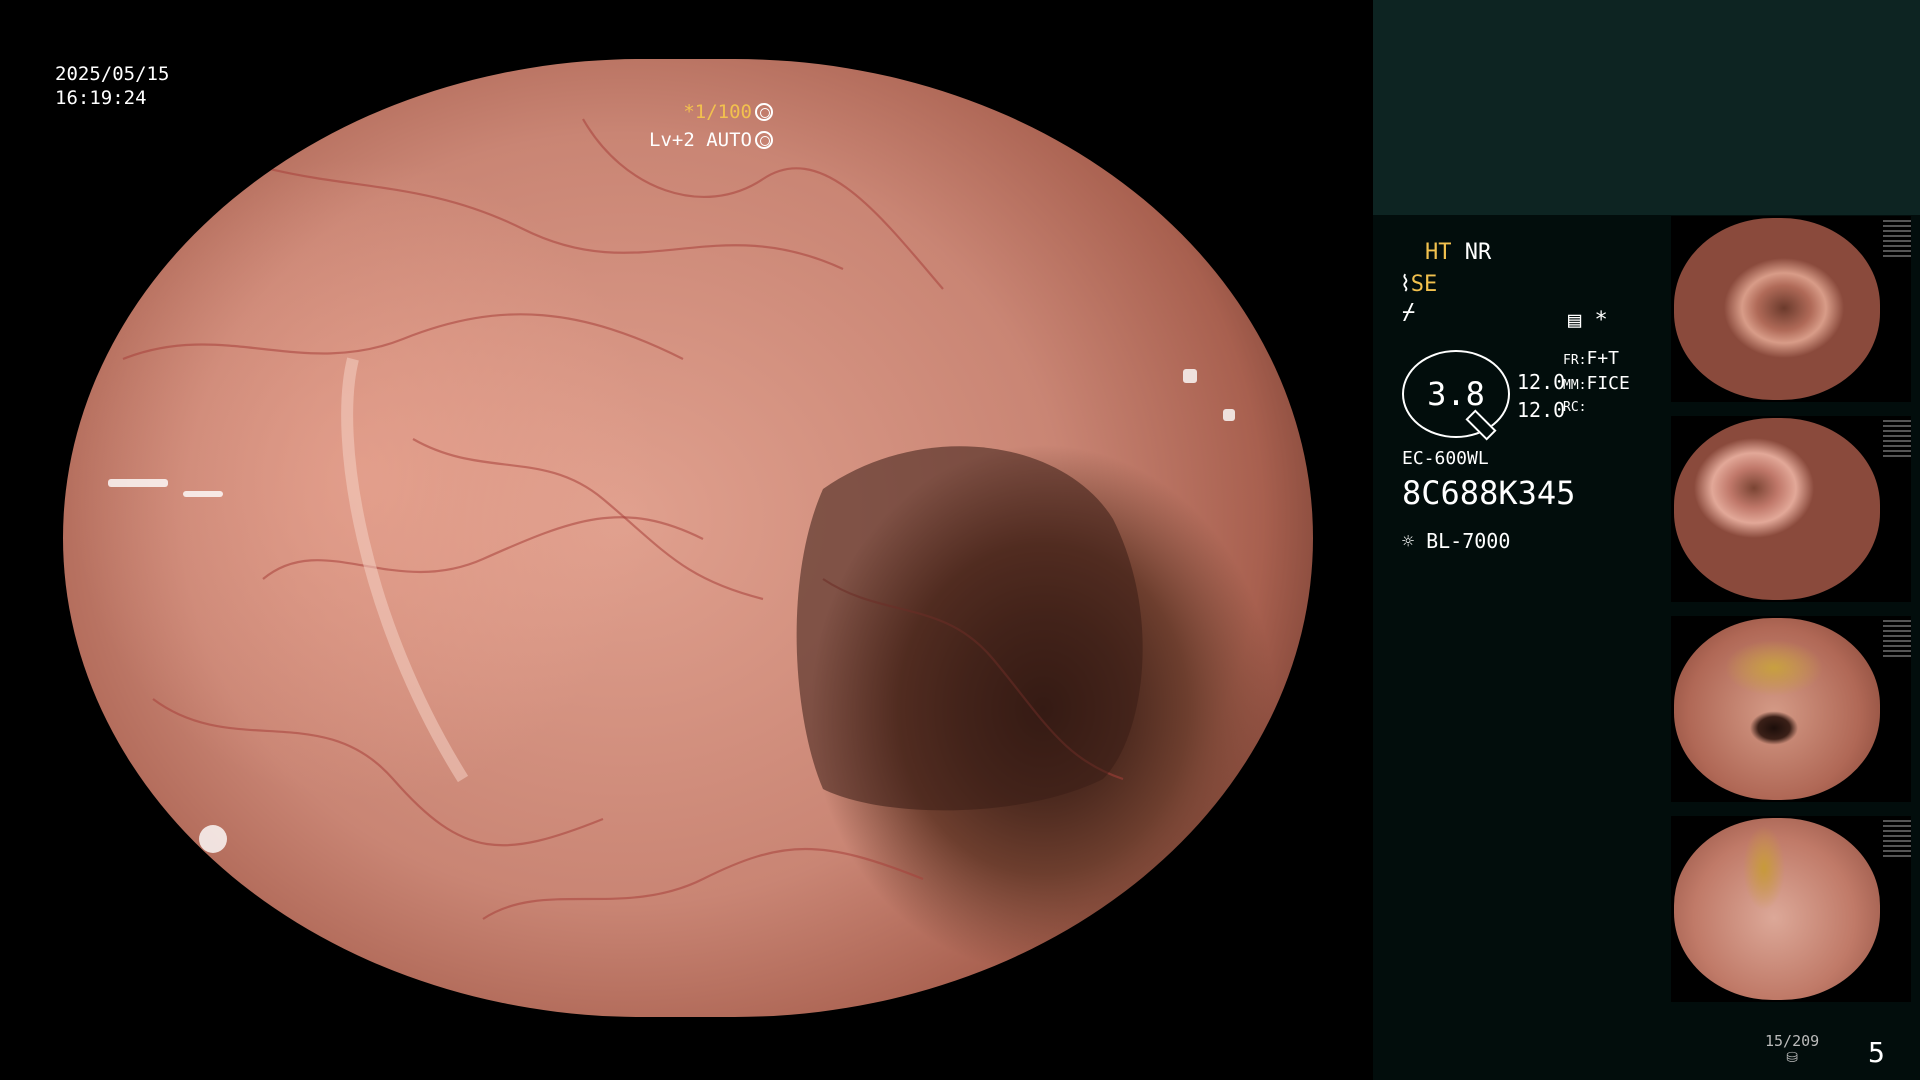  I want to click on mm-value: FICE, so click(1608, 383).